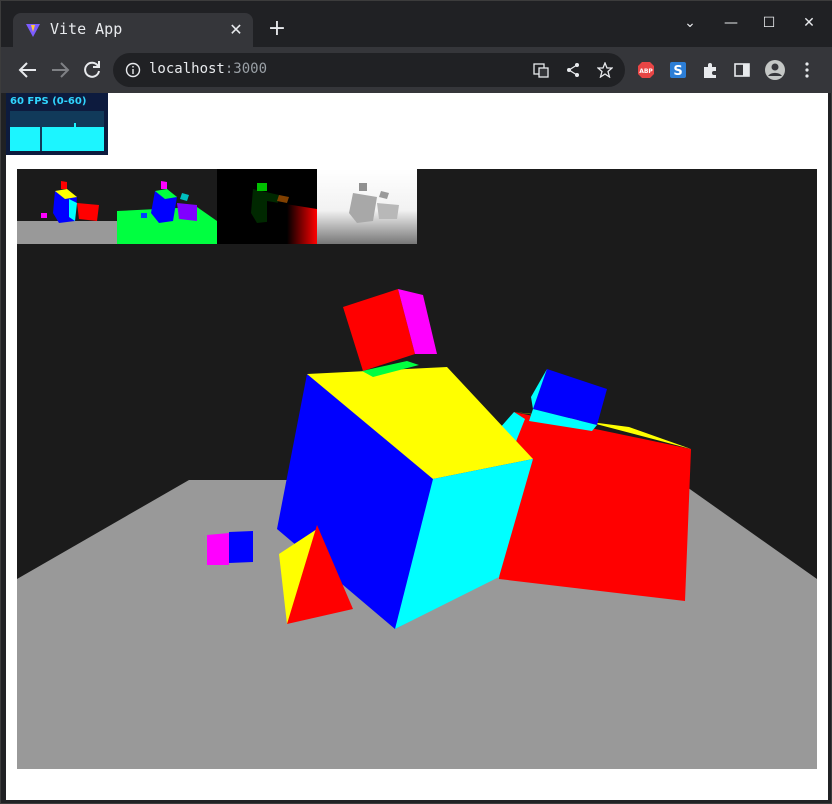 This screenshot has height=804, width=832. Describe the element at coordinates (167, 206) in the screenshot. I see `preview-normal` at that location.